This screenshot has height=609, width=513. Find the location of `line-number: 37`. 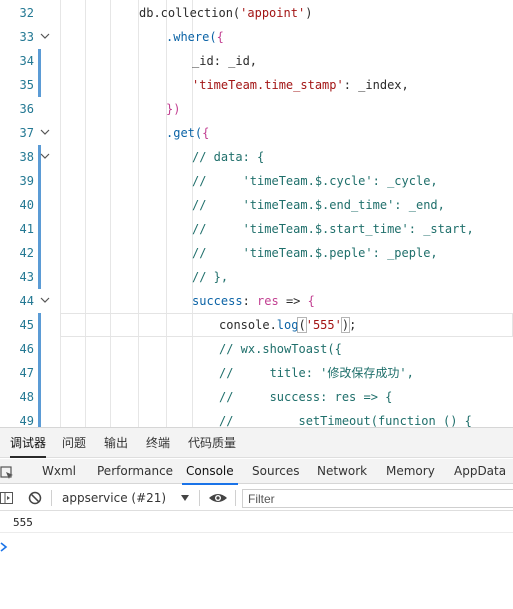

line-number: 37 is located at coordinates (26, 133).